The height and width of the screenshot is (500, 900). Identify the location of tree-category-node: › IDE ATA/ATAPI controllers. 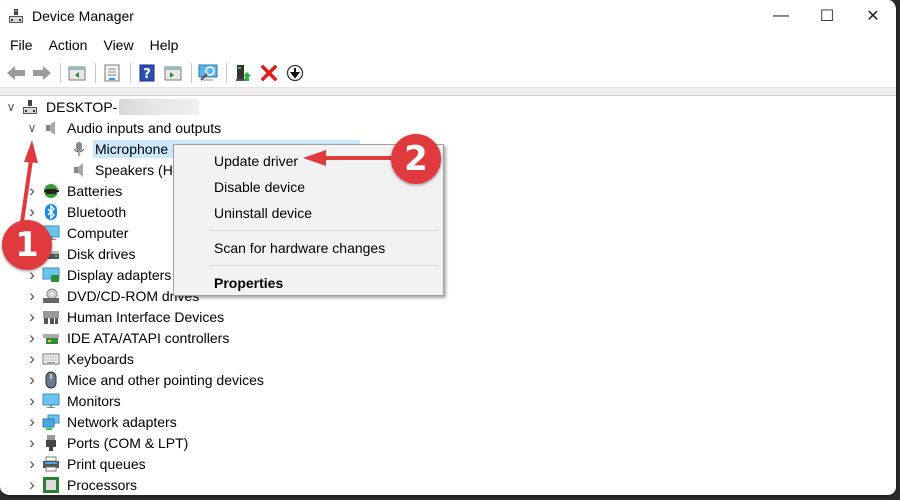
(448, 337).